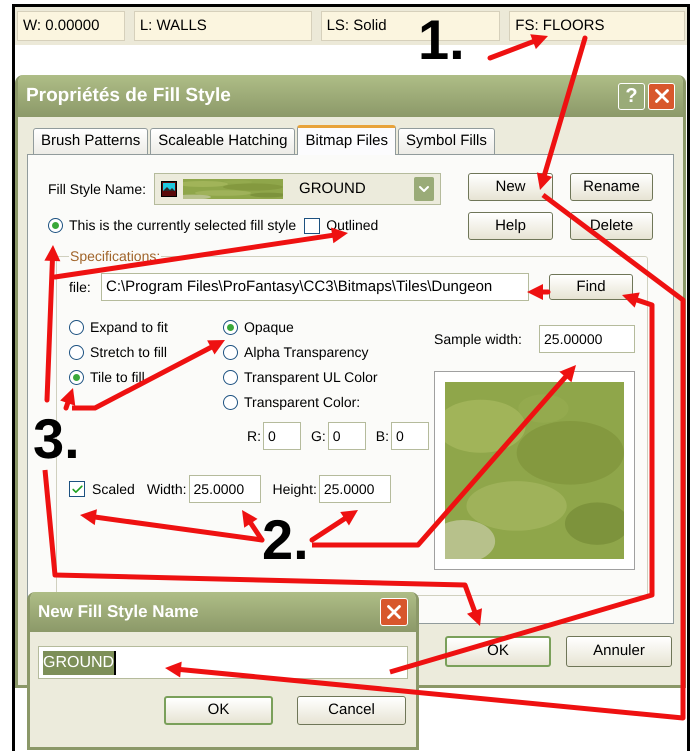 Image resolution: width=696 pixels, height=751 pixels. I want to click on checkbox-label: Scaled, so click(113, 489).